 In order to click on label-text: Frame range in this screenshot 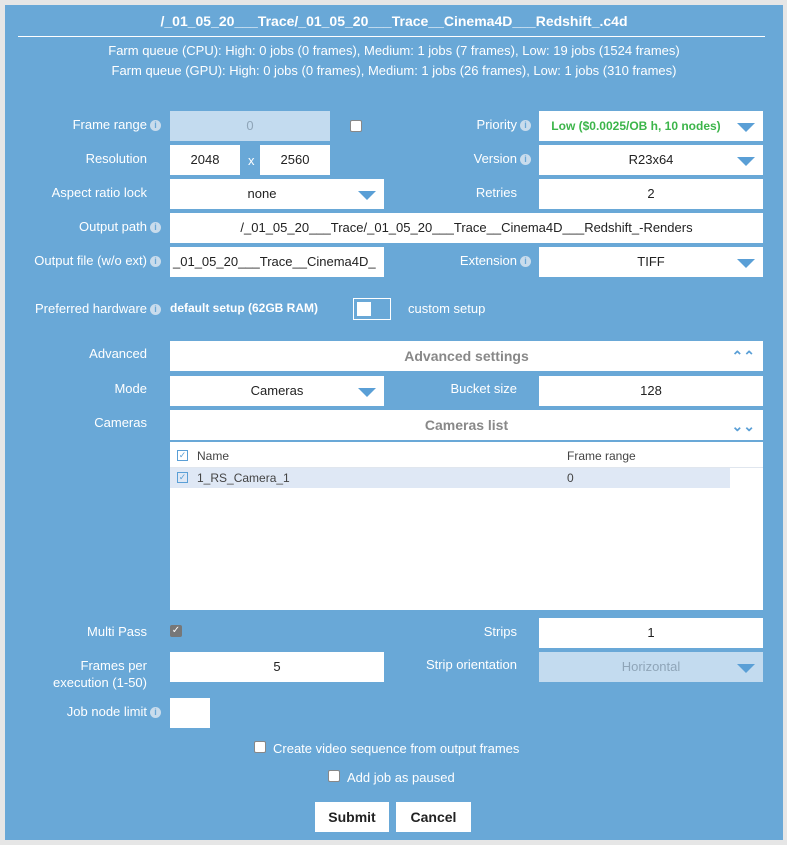, I will do `click(109, 124)`.